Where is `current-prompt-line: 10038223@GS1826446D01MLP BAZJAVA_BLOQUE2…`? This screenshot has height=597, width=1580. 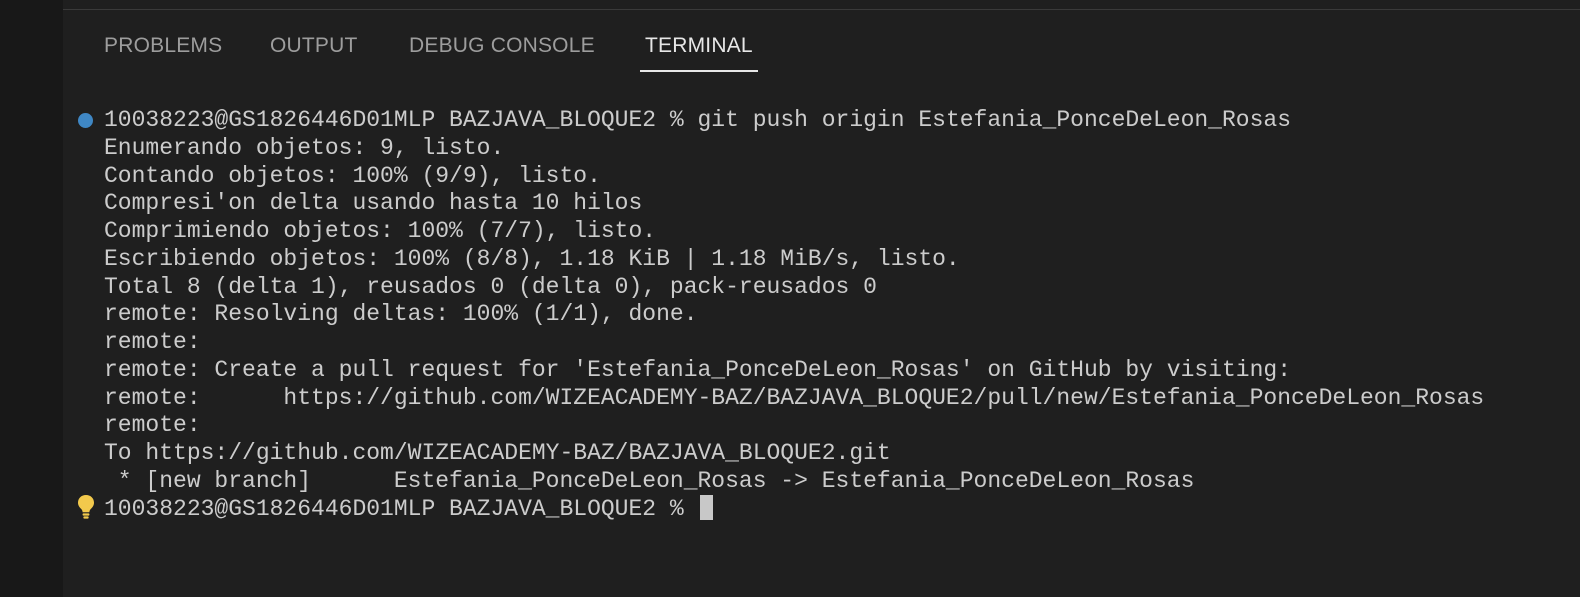
current-prompt-line: 10038223@GS1826446D01MLP BAZJAVA_BLOQUE2… is located at coordinates (408, 509).